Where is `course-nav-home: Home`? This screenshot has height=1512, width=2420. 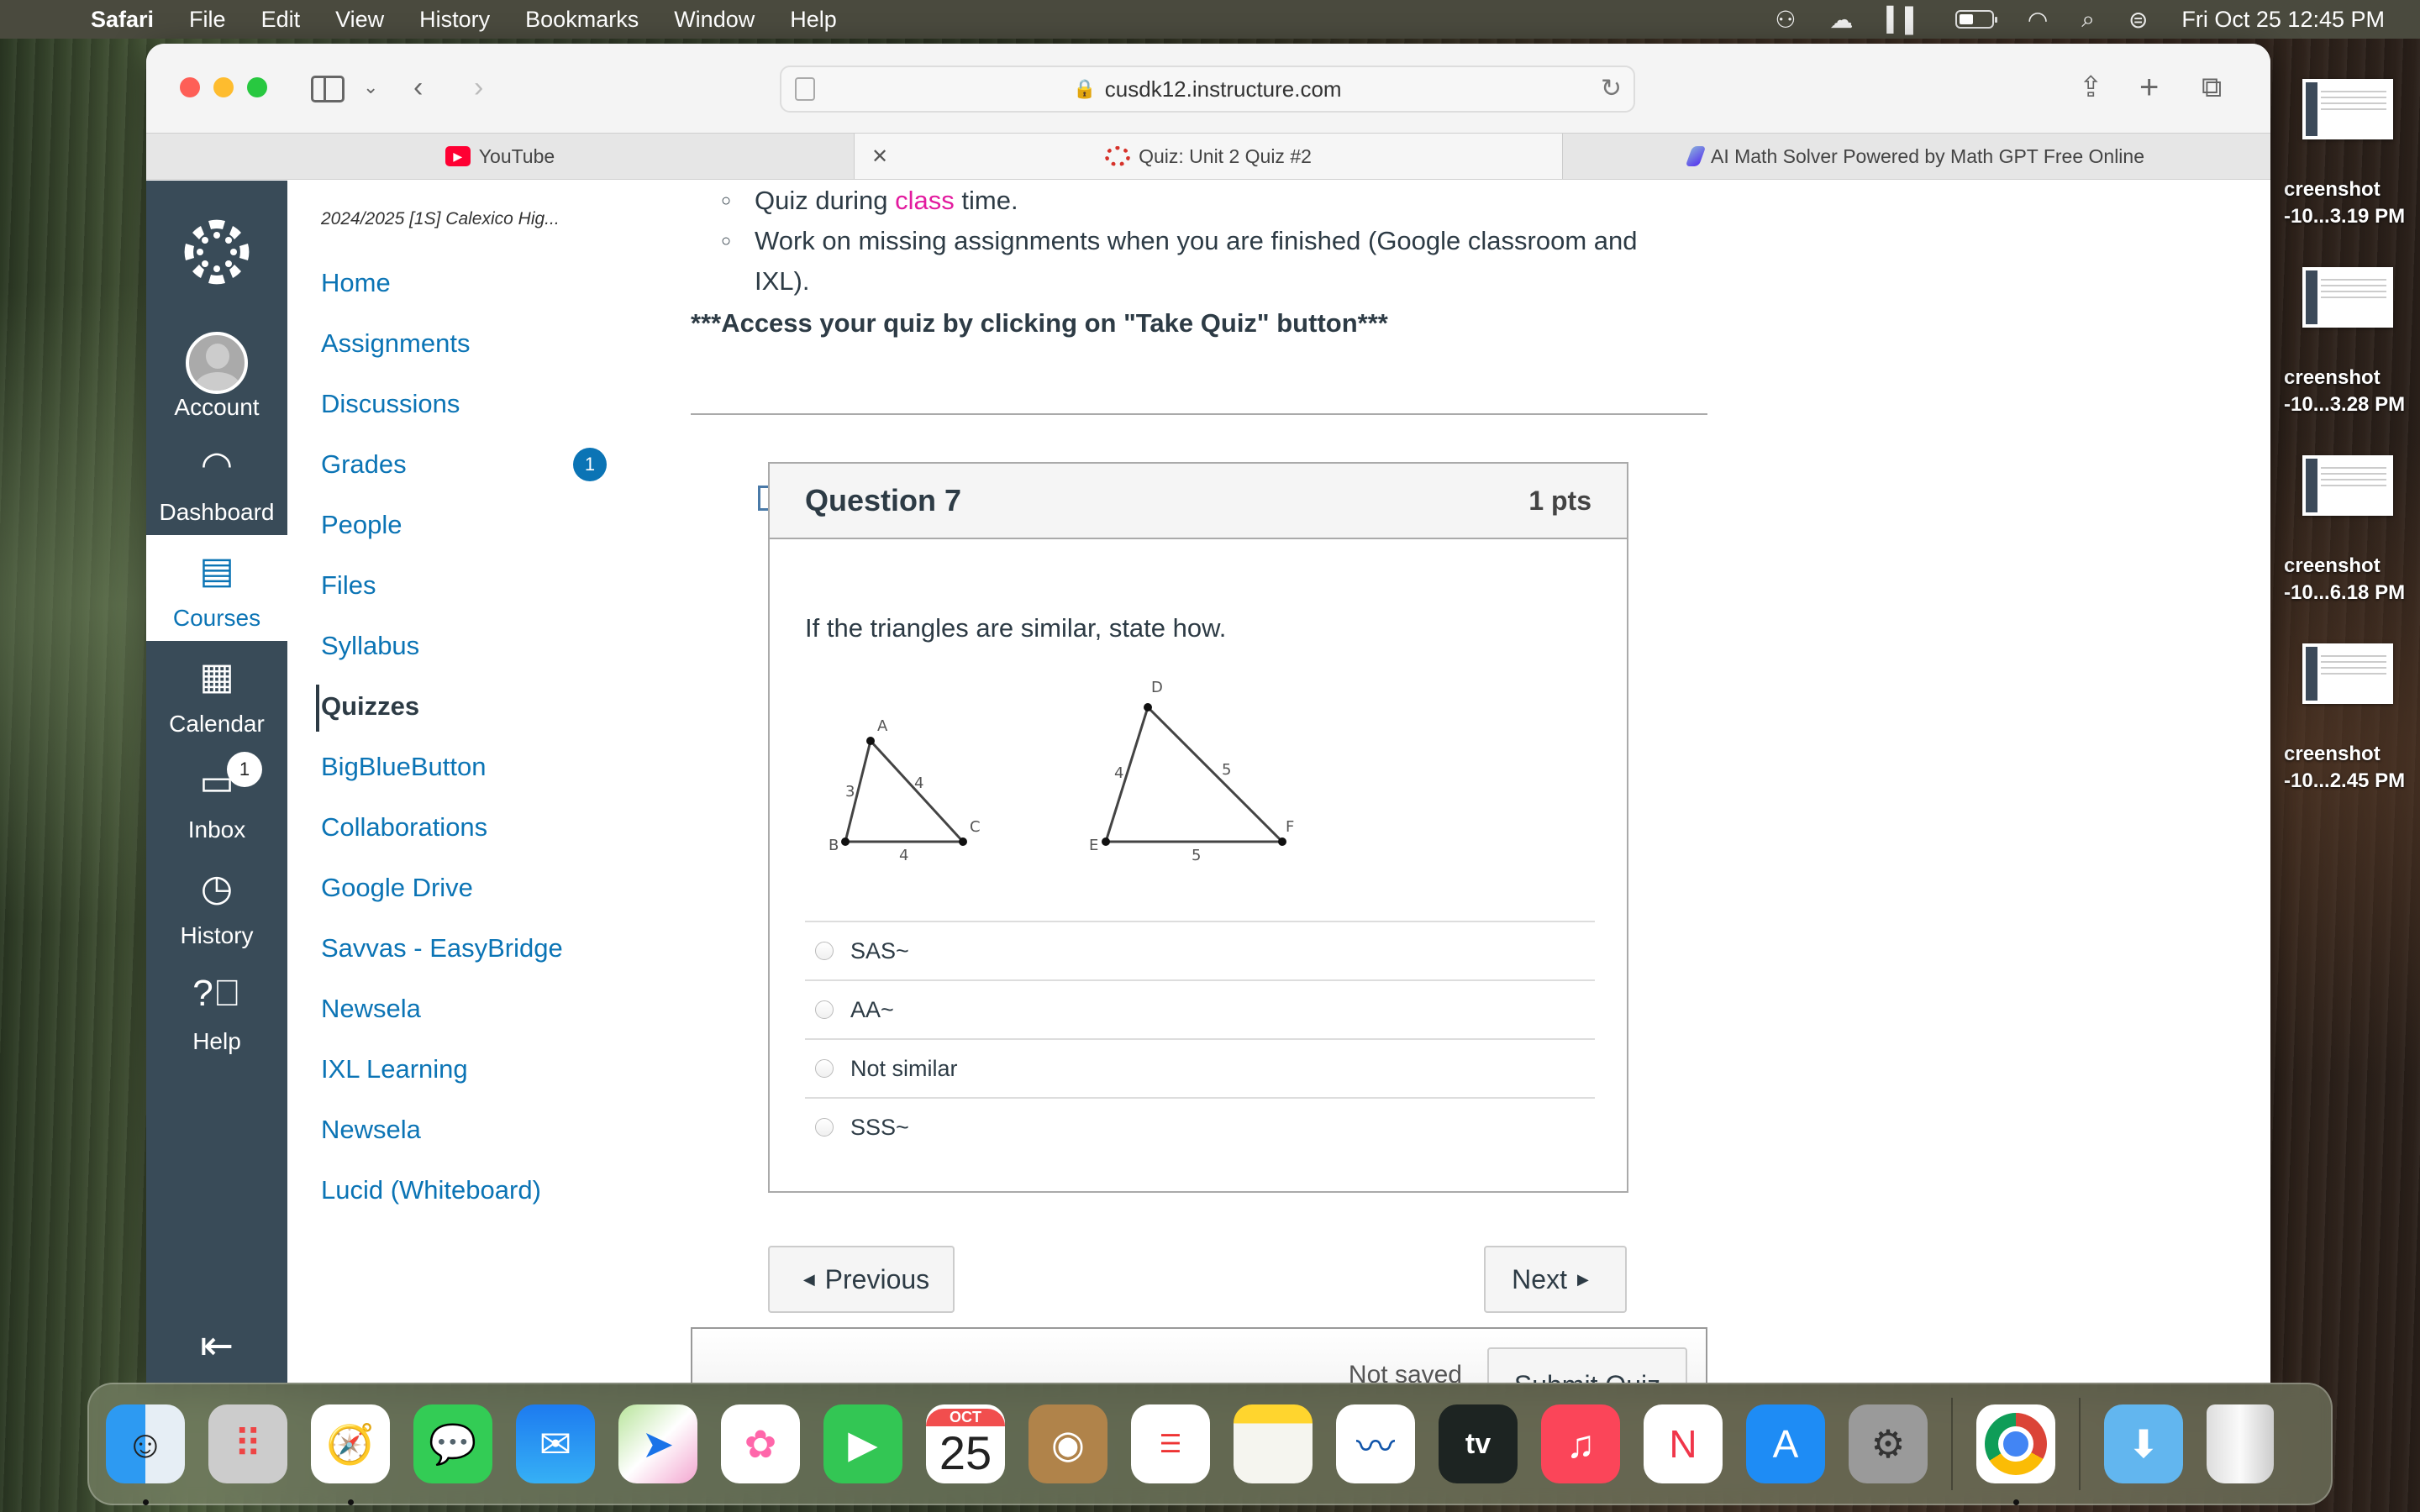 course-nav-home: Home is located at coordinates (455, 283).